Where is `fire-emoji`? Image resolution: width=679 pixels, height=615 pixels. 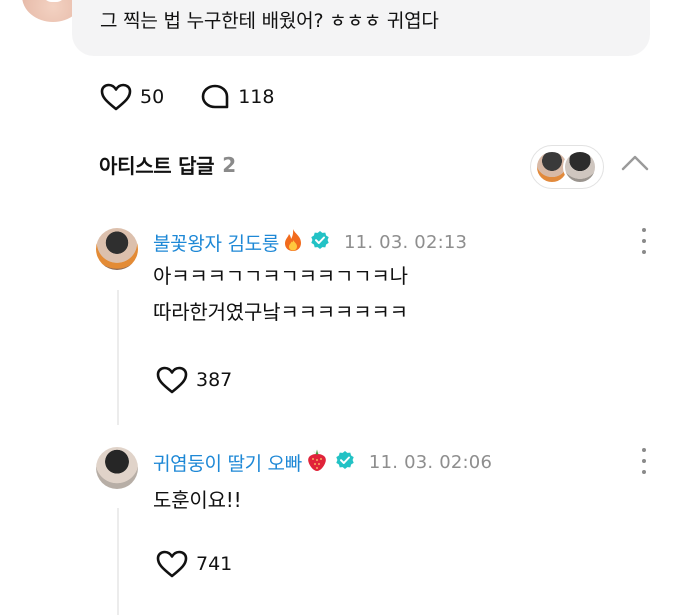
fire-emoji is located at coordinates (293, 242).